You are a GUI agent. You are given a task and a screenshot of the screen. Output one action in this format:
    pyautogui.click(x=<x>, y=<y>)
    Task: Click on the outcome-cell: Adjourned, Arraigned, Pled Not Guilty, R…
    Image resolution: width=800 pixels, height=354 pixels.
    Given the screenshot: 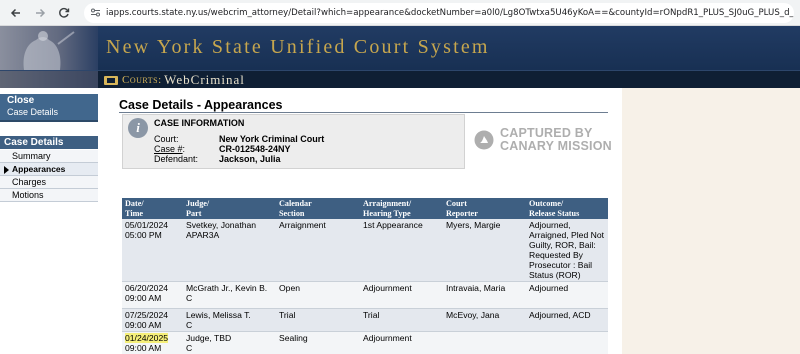 What is the action you would take?
    pyautogui.click(x=567, y=250)
    